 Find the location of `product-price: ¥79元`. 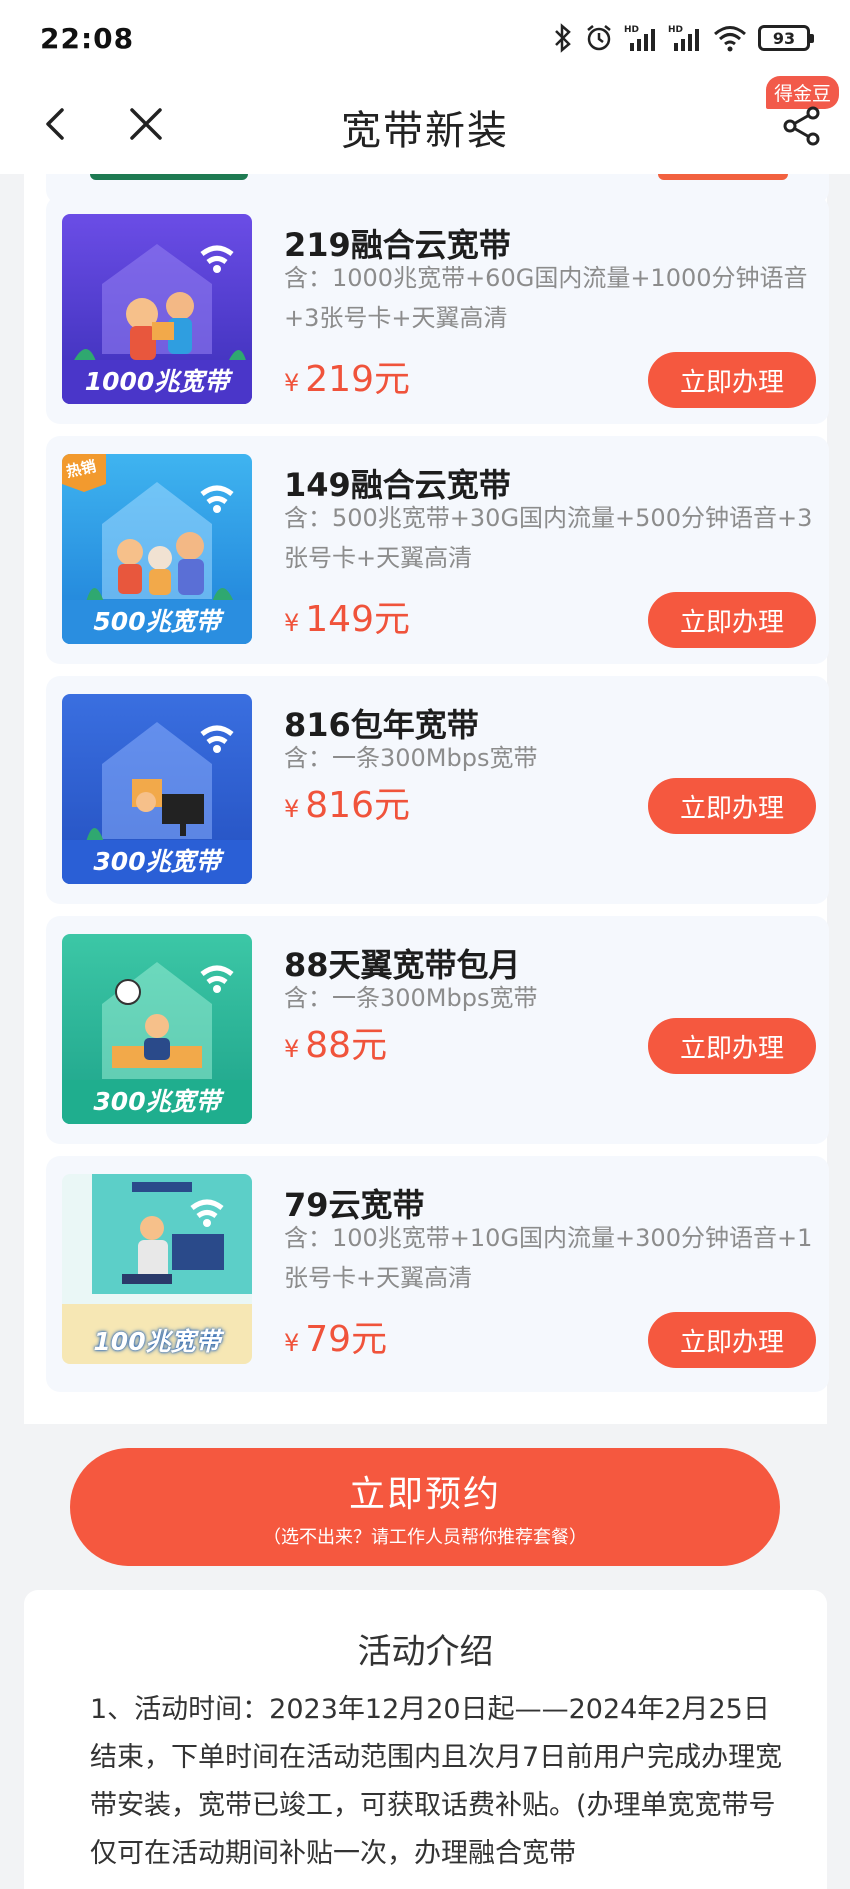

product-price: ¥79元 is located at coordinates (335, 1336).